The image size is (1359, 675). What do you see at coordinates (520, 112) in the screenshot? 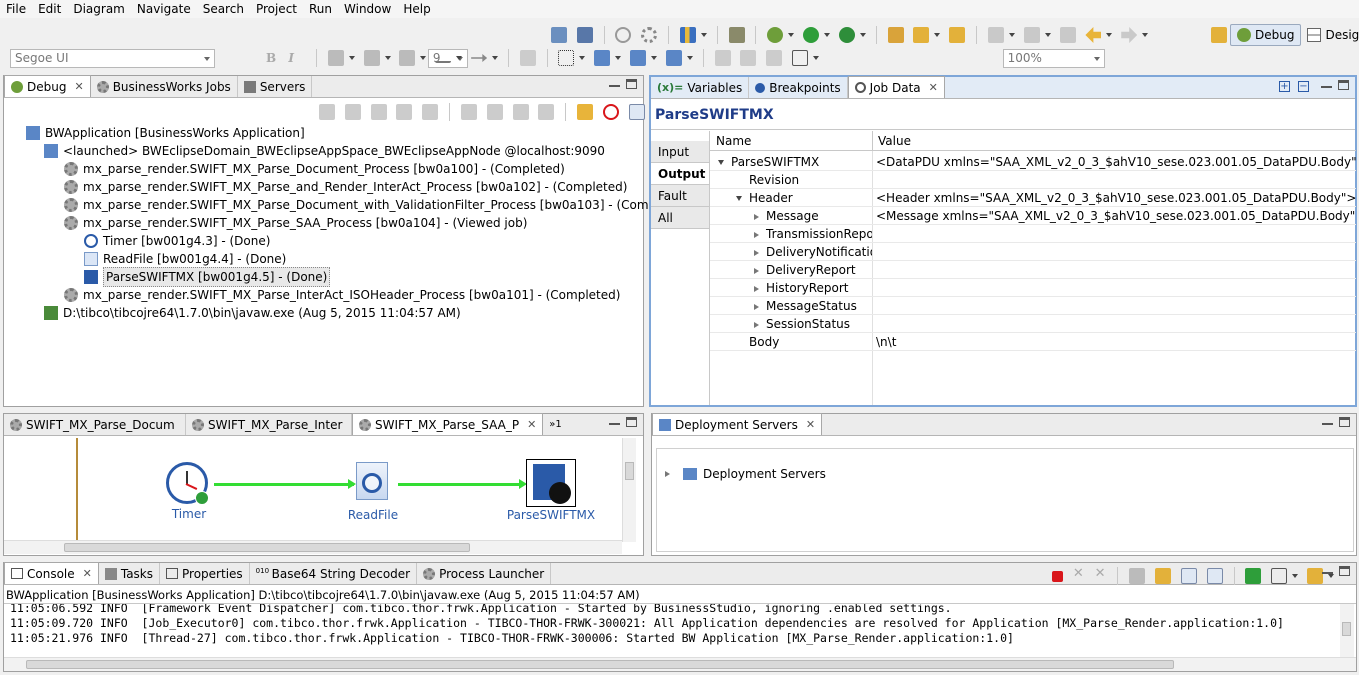
I see `step-return-icon` at bounding box center [520, 112].